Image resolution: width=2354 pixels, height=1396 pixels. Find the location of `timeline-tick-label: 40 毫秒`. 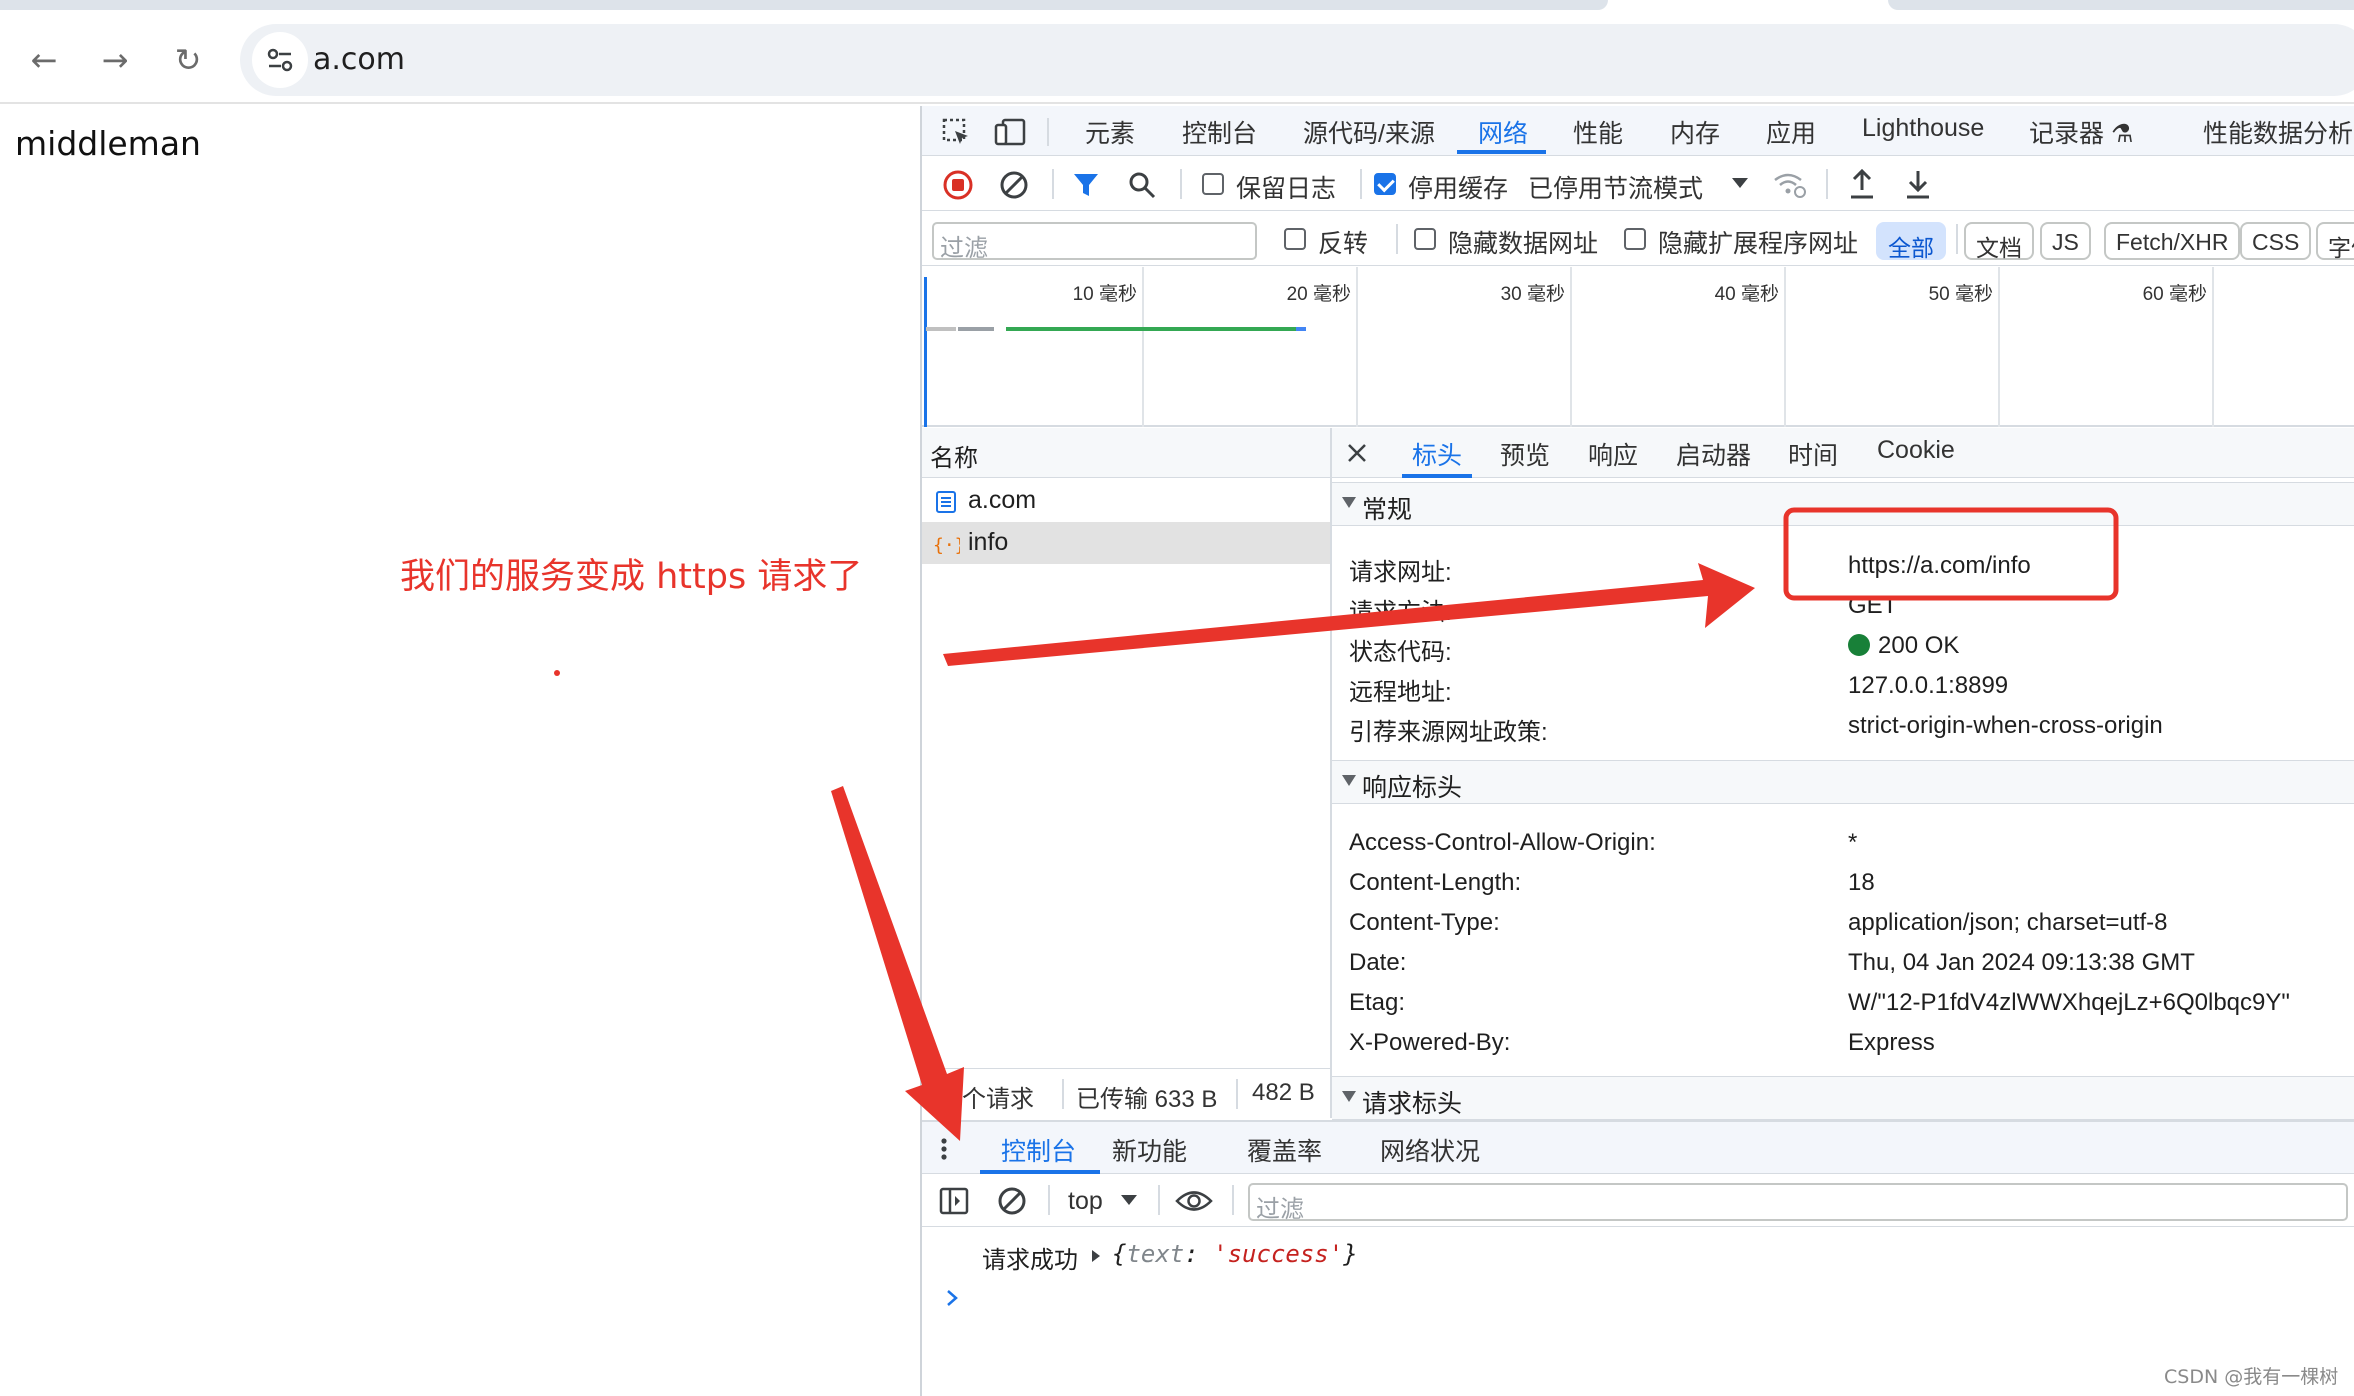

timeline-tick-label: 40 毫秒 is located at coordinates (1746, 294).